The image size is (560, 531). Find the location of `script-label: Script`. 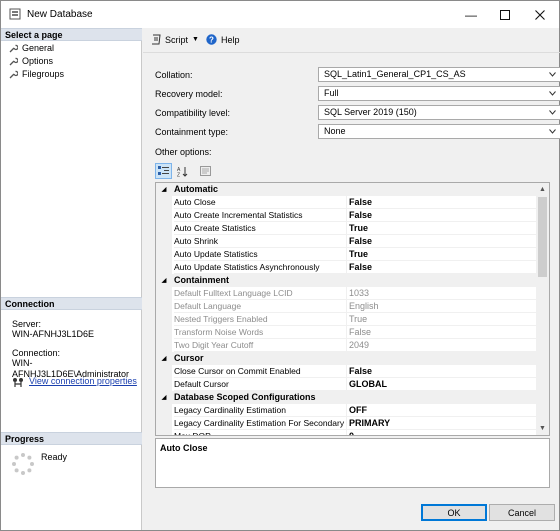

script-label: Script is located at coordinates (177, 39).